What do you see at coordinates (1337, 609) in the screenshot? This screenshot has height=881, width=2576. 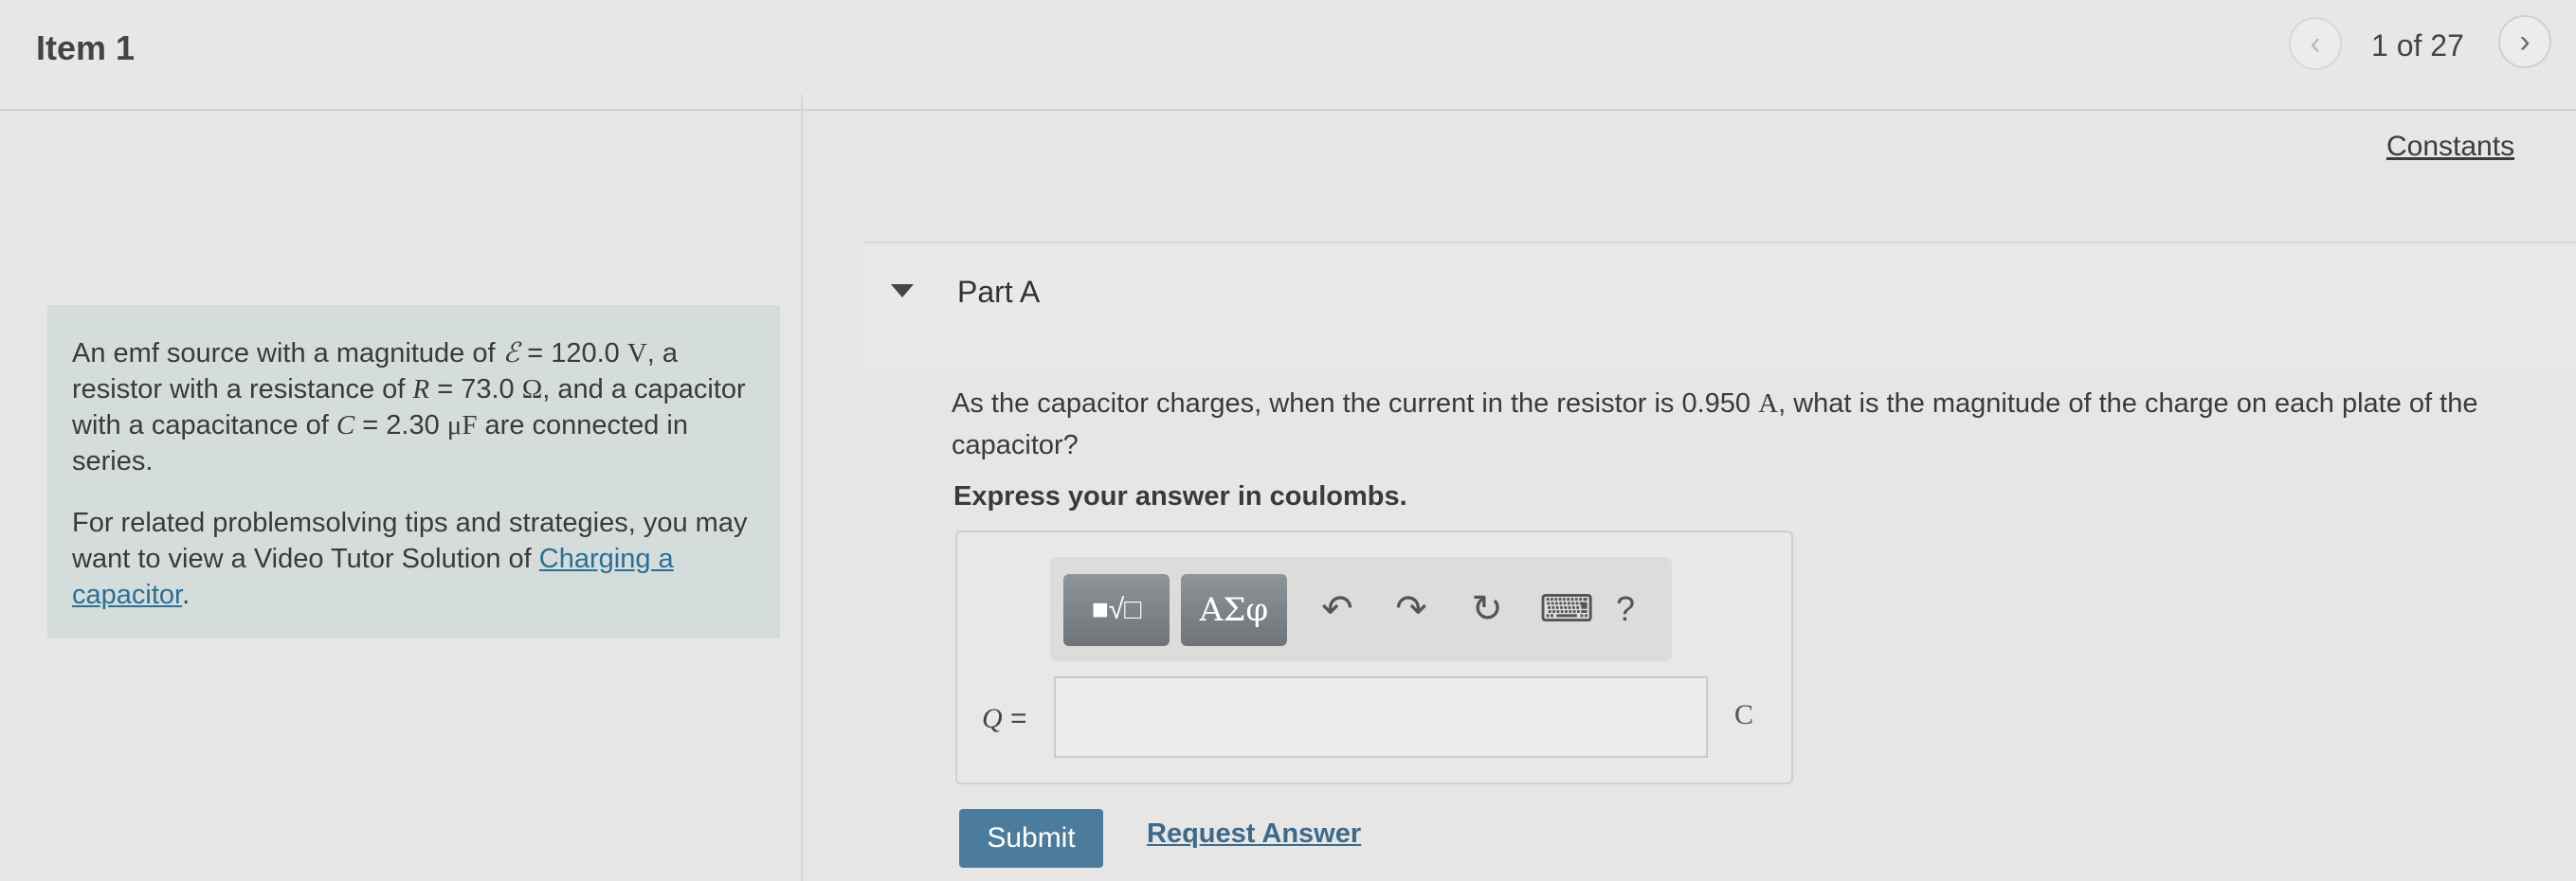 I see `undo-icon: ↶` at bounding box center [1337, 609].